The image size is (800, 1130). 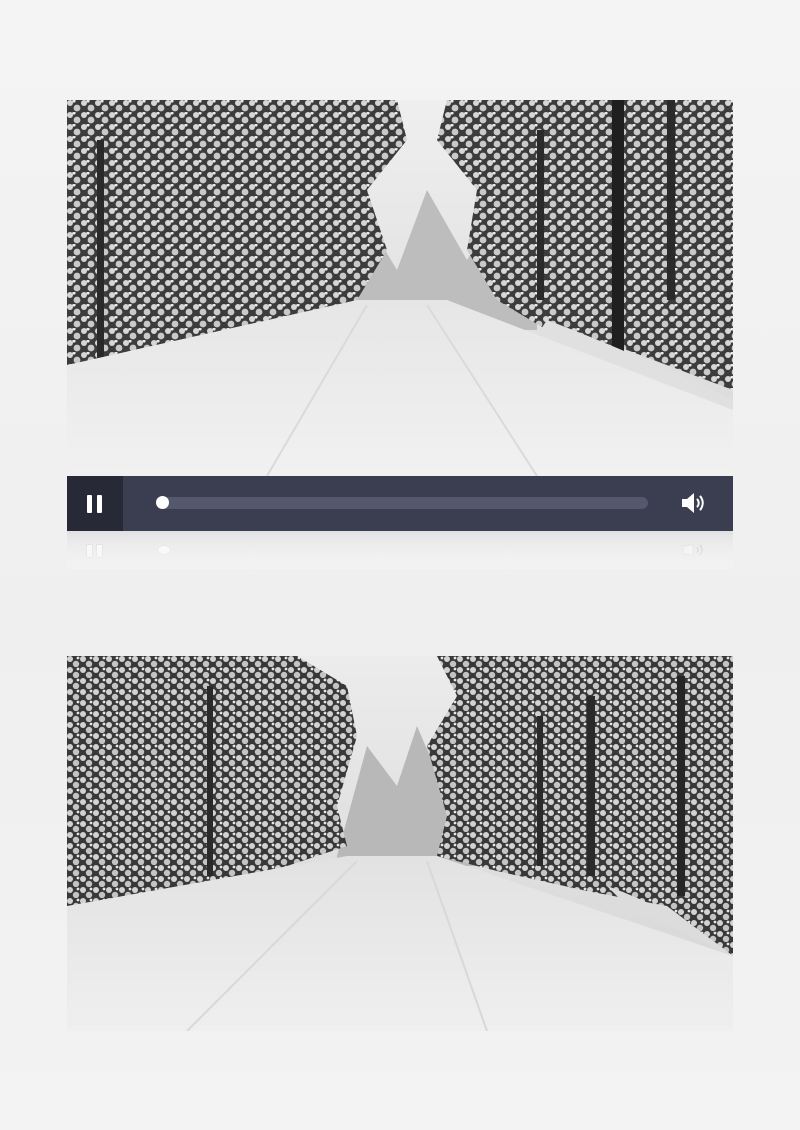 I want to click on volume-button, so click(x=694, y=503).